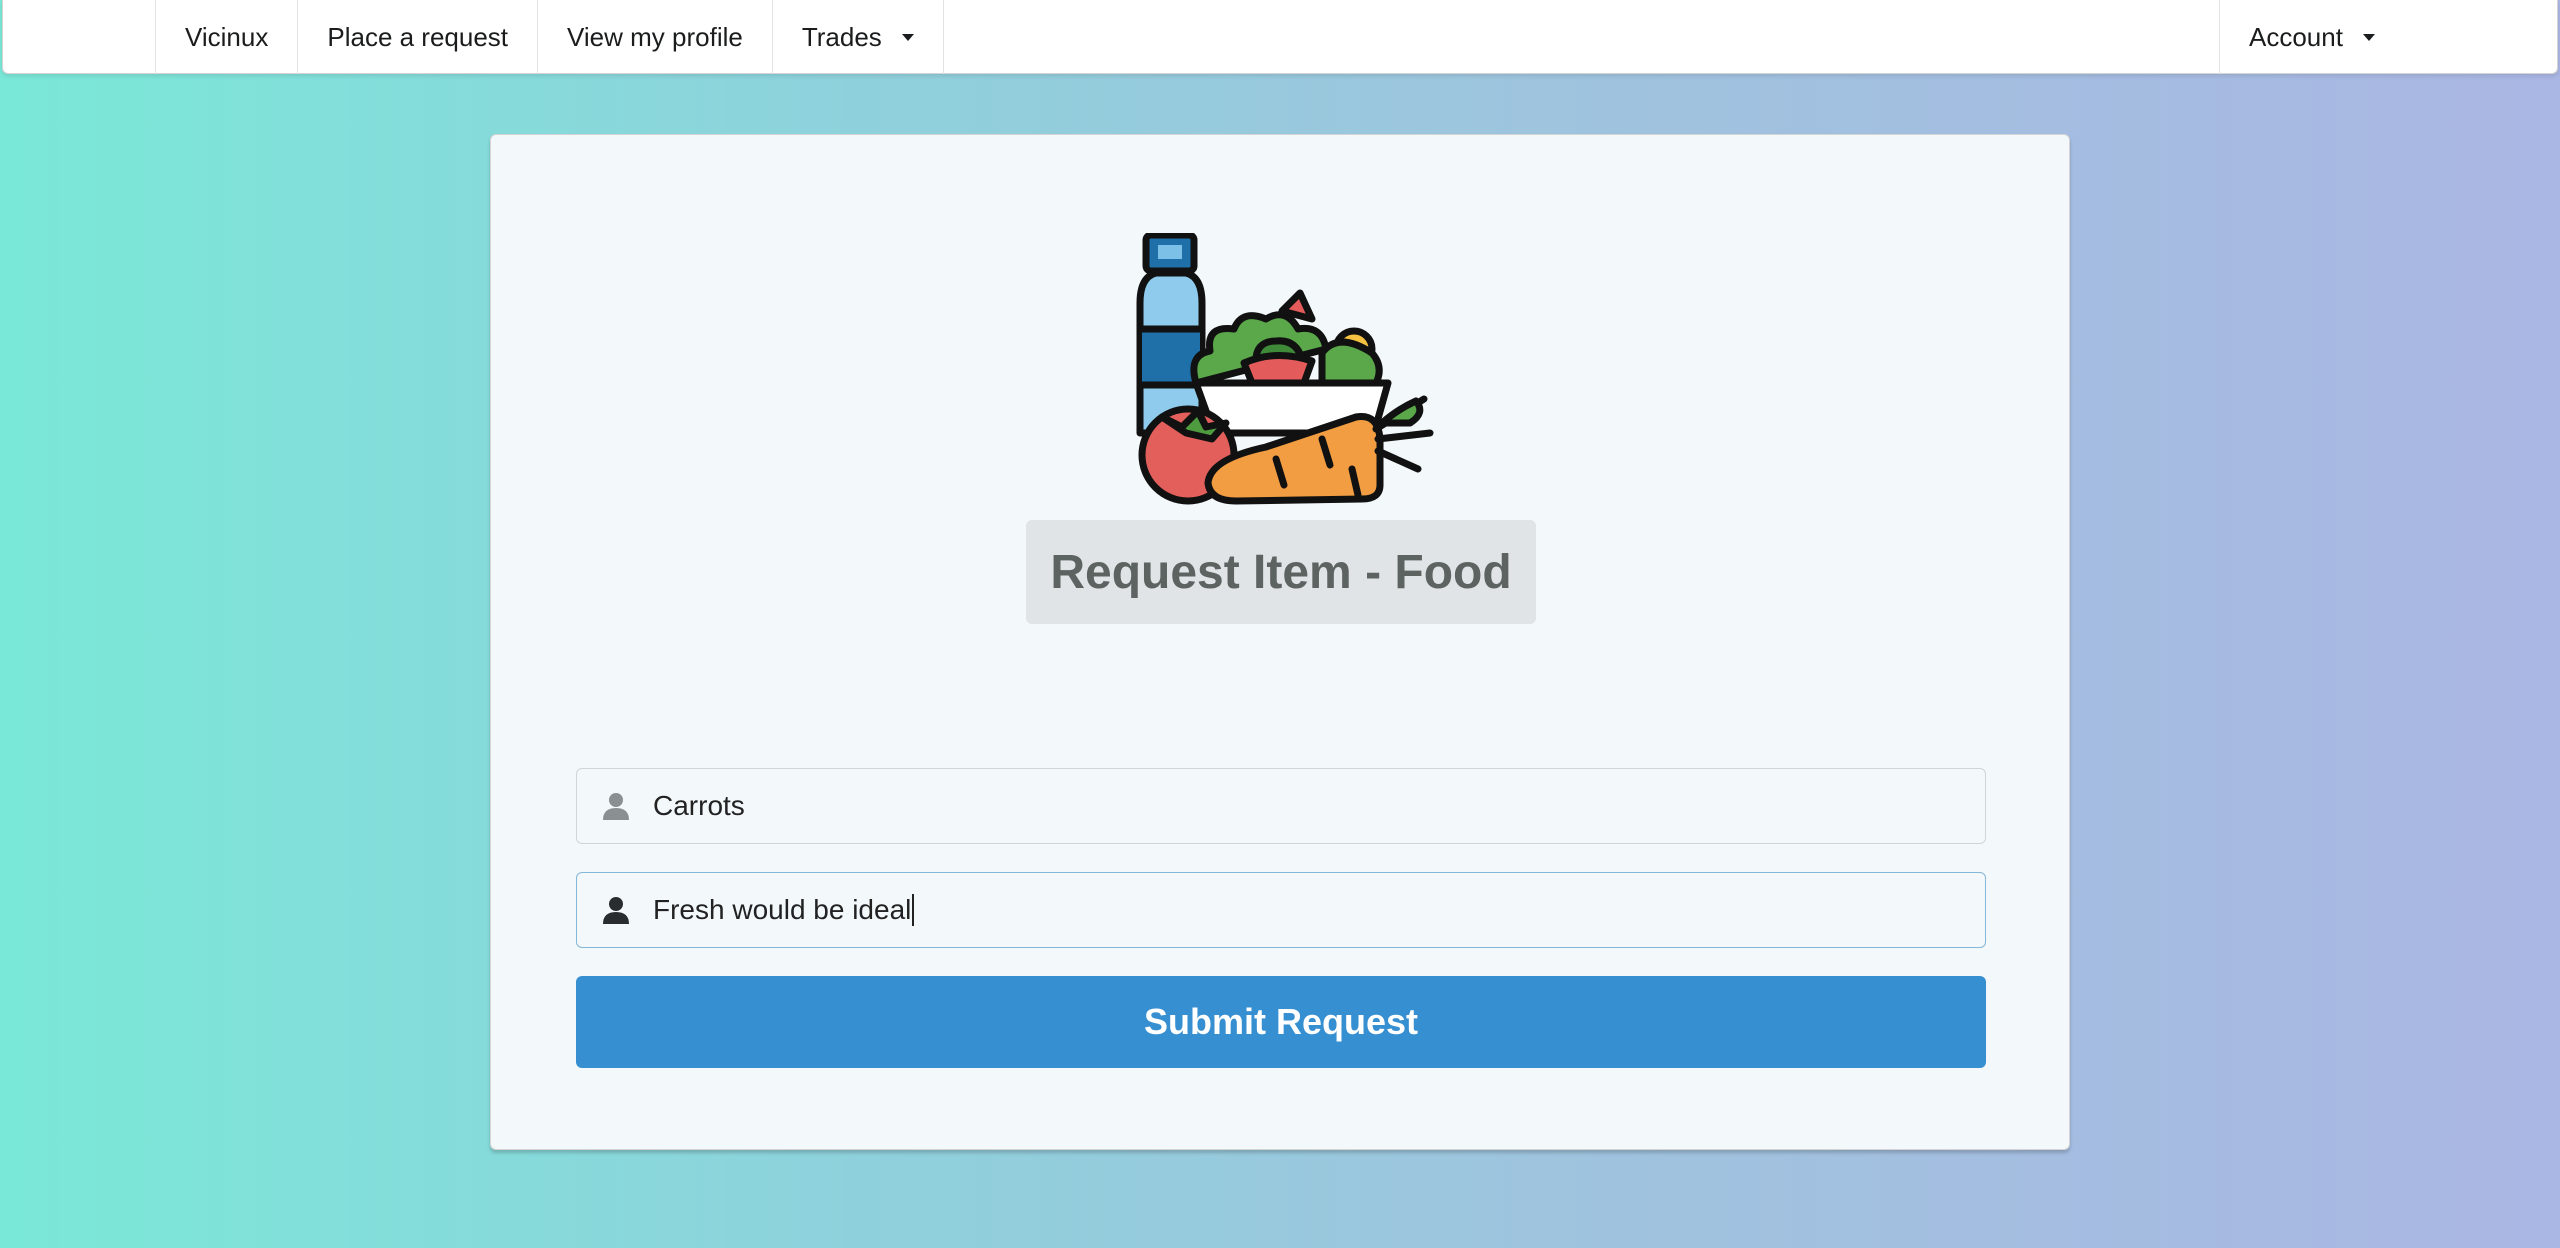  I want to click on nav-view-profile: View my profile, so click(654, 37).